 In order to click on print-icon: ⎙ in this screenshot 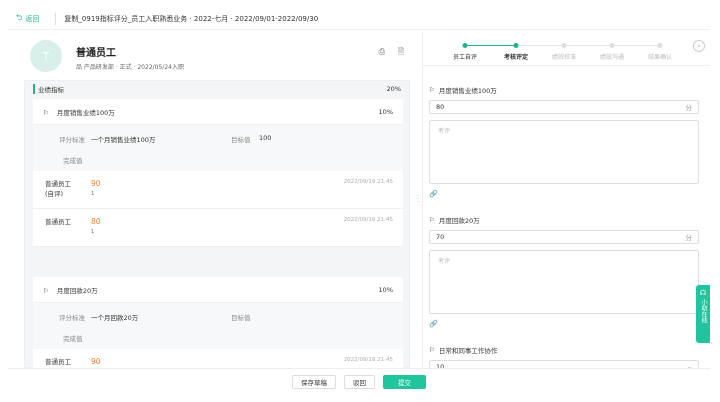, I will do `click(382, 51)`.